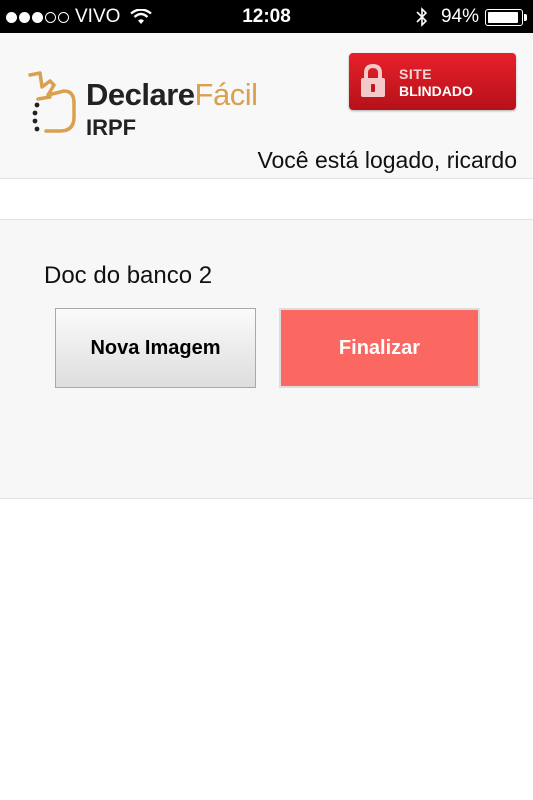 The height and width of the screenshot is (800, 533). I want to click on battery-percent: 94%, so click(459, 16).